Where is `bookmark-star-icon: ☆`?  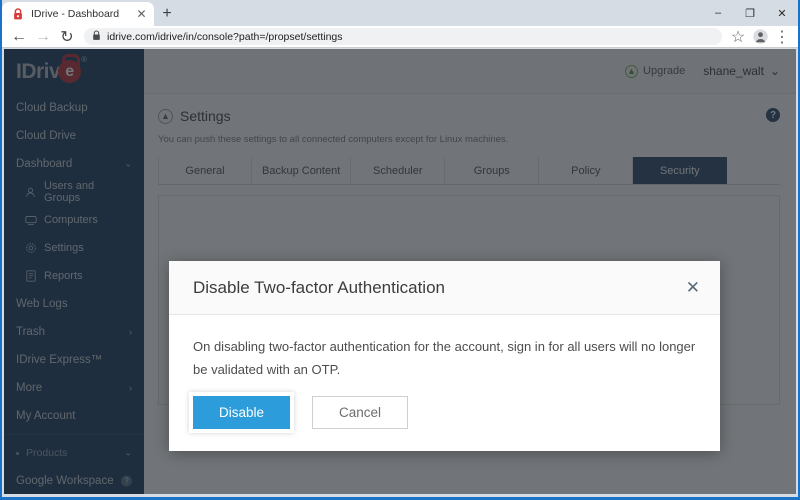 bookmark-star-icon: ☆ is located at coordinates (738, 37).